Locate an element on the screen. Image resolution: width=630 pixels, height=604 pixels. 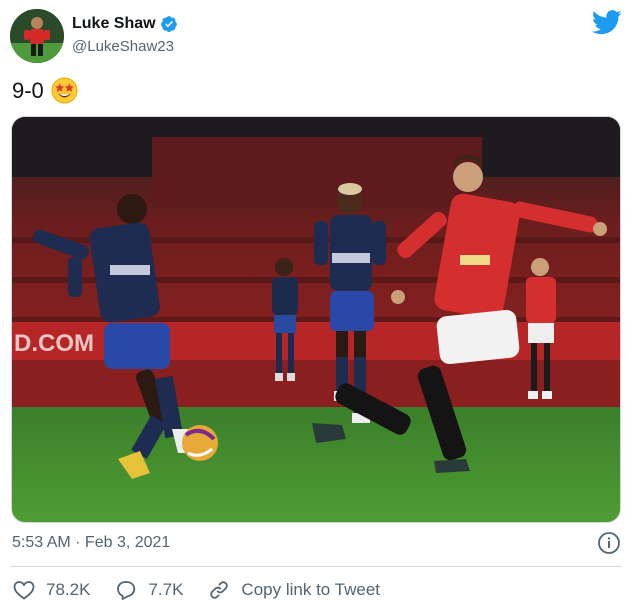
author-name-row: Luke Shaw is located at coordinates (125, 24).